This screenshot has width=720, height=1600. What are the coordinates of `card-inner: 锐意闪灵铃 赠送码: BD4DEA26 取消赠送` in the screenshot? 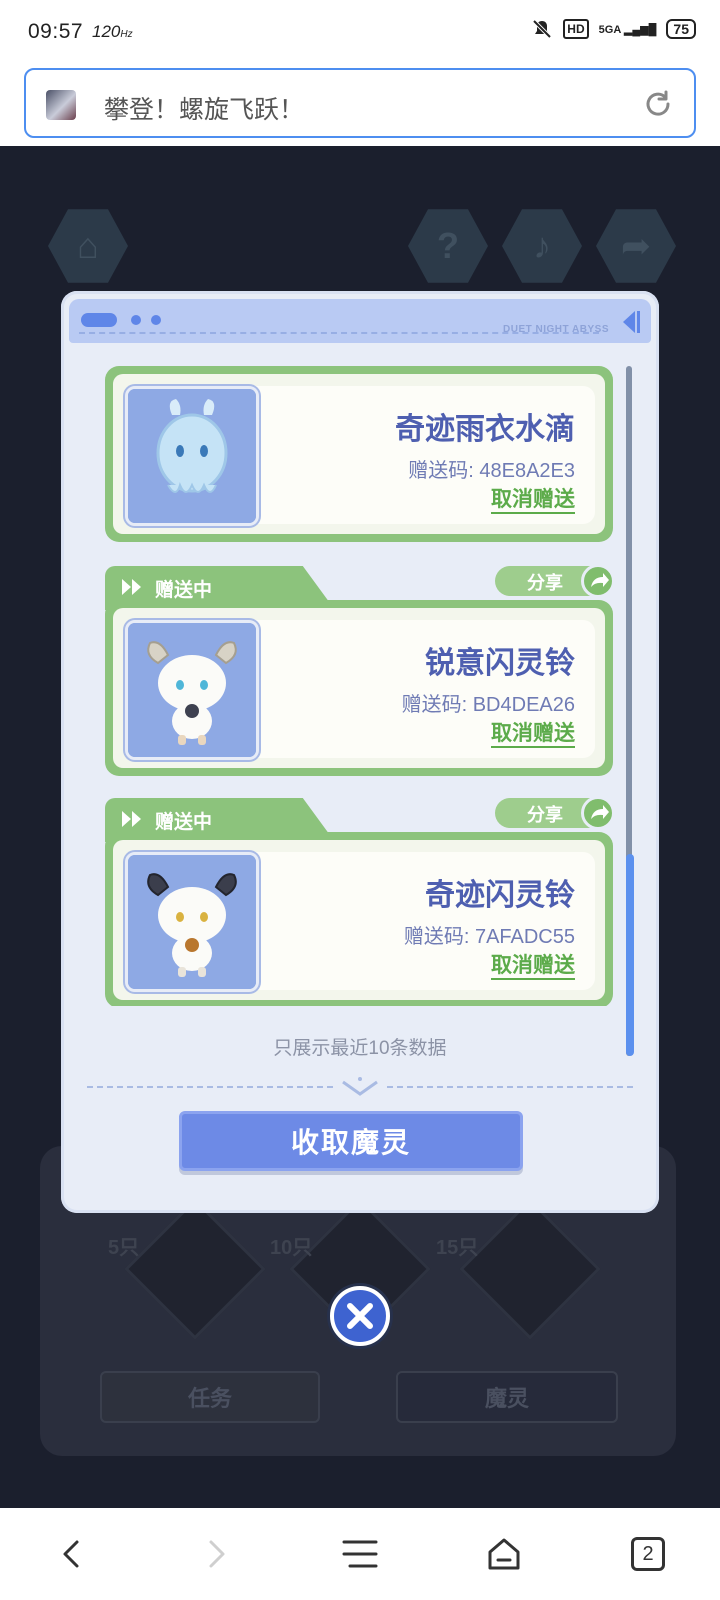 It's located at (359, 688).